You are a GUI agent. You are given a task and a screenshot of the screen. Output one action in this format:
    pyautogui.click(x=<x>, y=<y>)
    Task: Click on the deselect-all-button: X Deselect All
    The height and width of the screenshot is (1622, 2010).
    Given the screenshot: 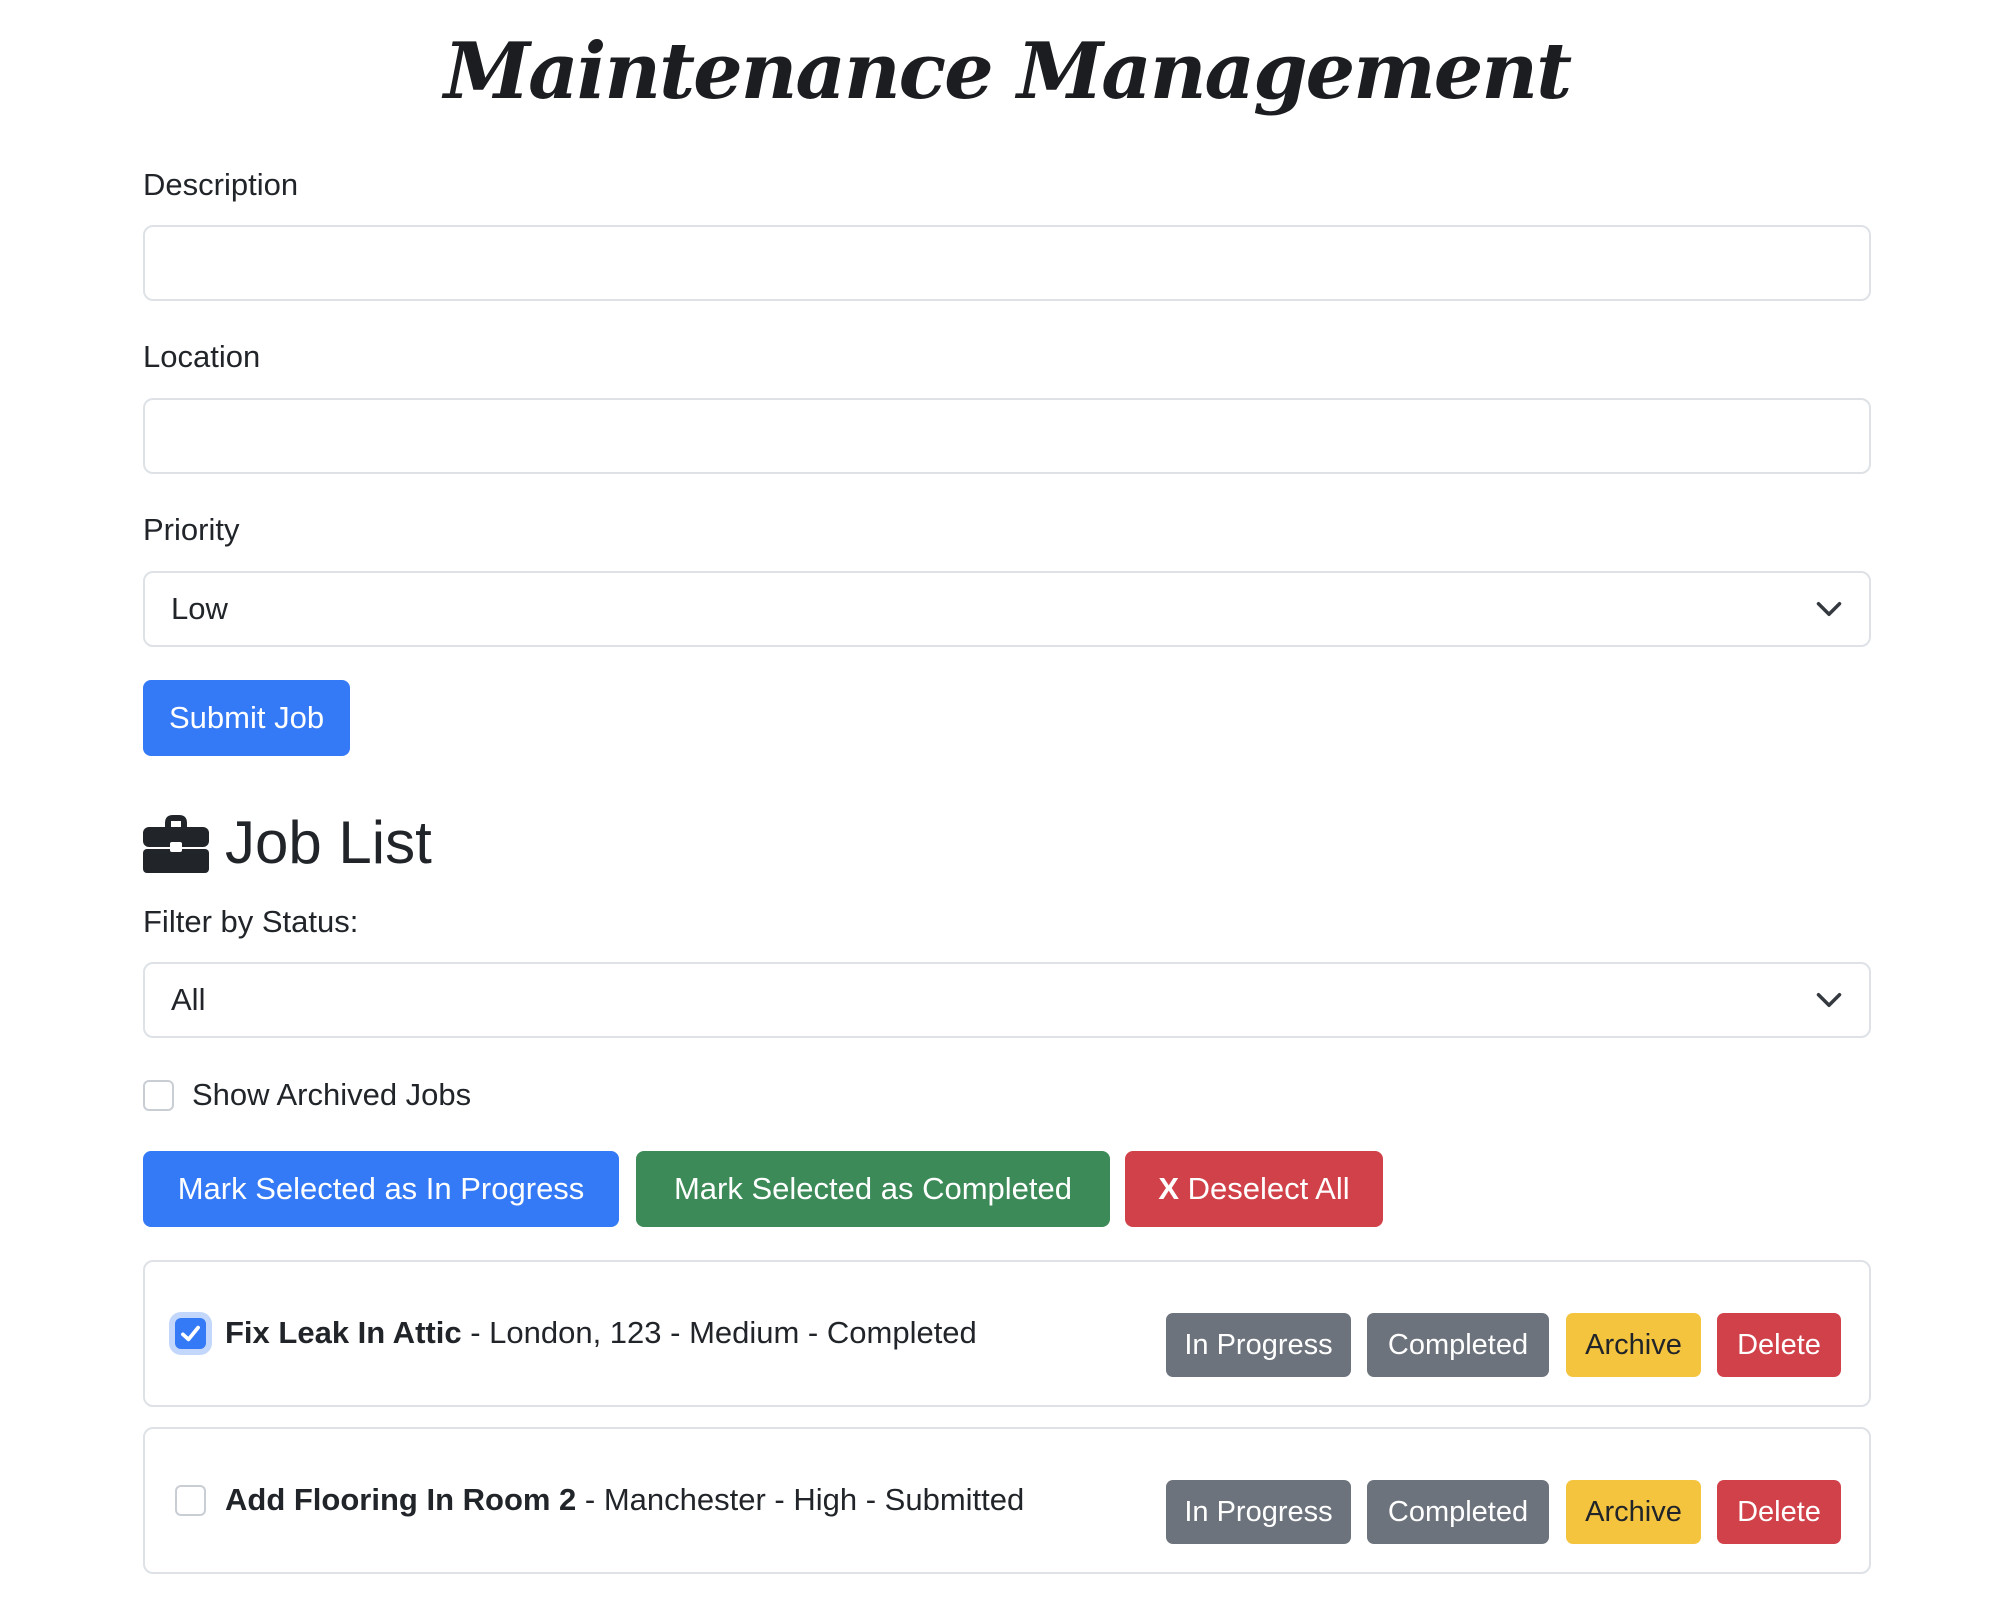 What is the action you would take?
    pyautogui.click(x=1254, y=1189)
    